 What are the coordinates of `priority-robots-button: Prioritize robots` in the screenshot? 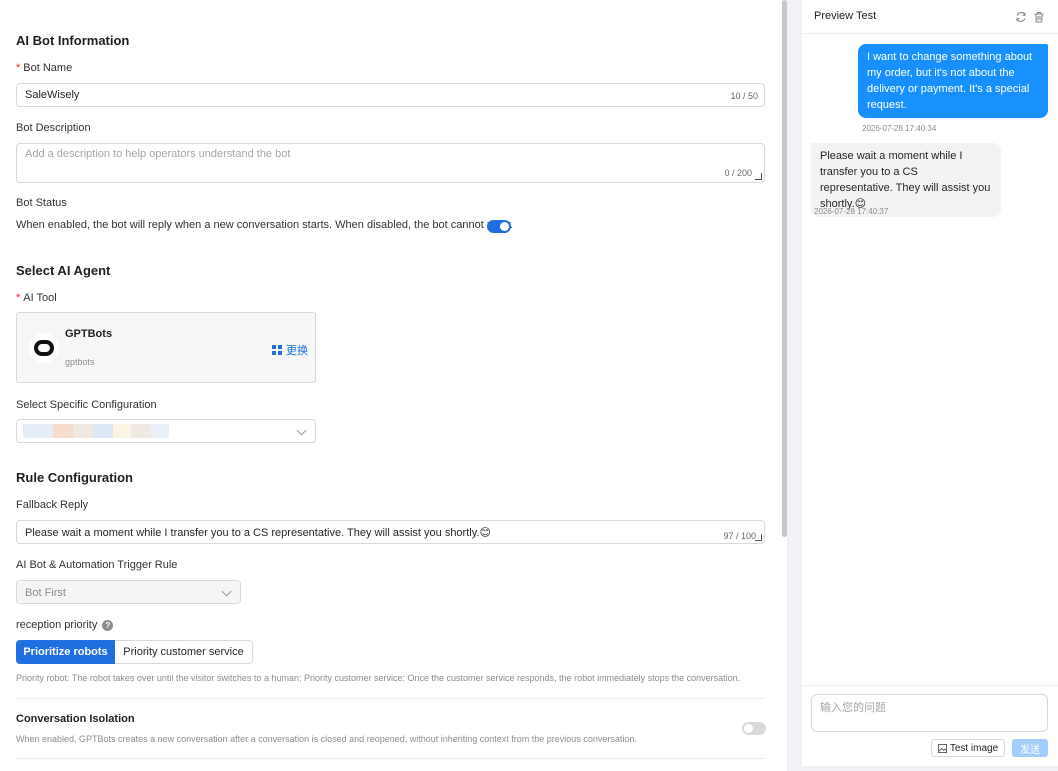 It's located at (65, 652).